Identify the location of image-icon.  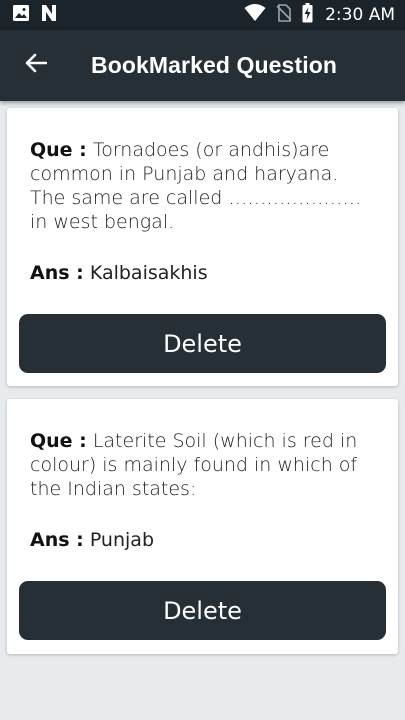
(21, 15).